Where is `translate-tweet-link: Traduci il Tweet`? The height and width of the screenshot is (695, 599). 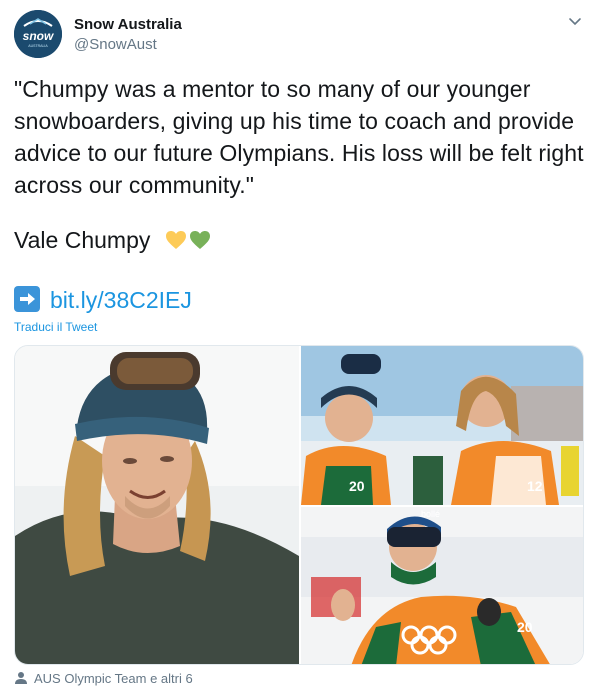 translate-tweet-link: Traduci il Tweet is located at coordinates (55, 327).